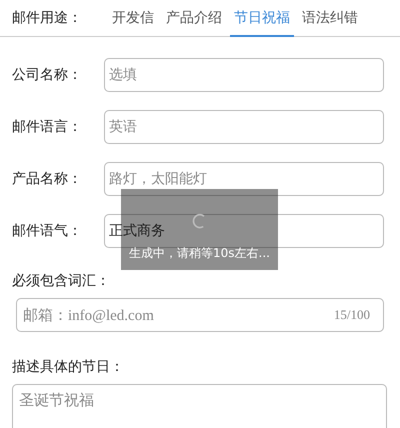 This screenshot has width=400, height=428. What do you see at coordinates (244, 179) in the screenshot?
I see `input-field: 路灯，太阳能灯` at bounding box center [244, 179].